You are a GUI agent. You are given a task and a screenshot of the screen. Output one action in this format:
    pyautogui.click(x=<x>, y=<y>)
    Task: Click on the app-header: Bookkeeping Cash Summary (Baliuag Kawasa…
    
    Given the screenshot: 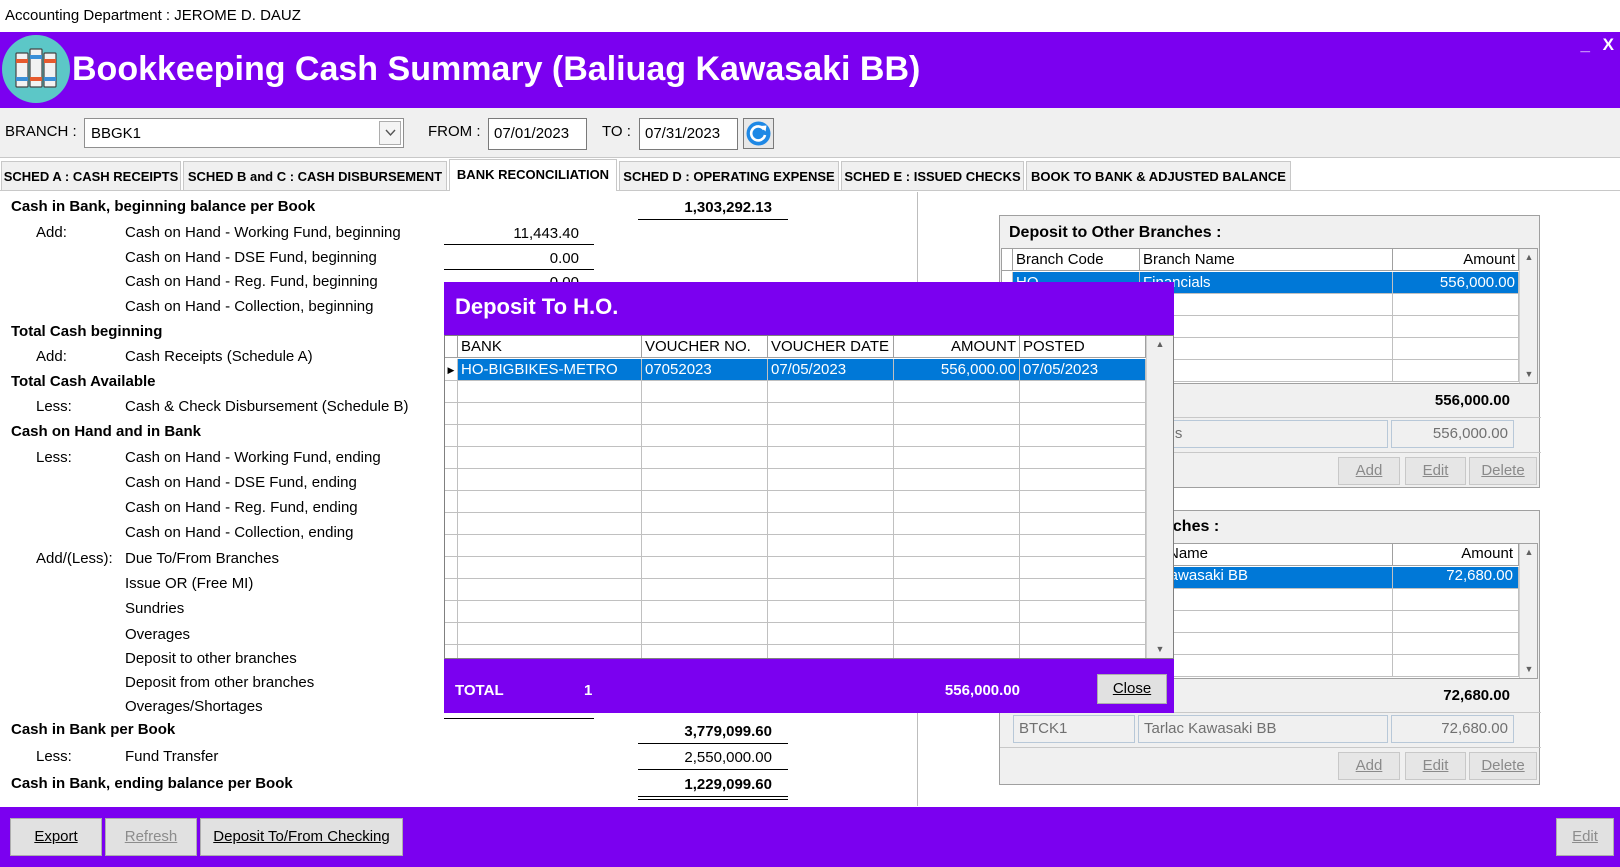 What is the action you would take?
    pyautogui.click(x=810, y=70)
    